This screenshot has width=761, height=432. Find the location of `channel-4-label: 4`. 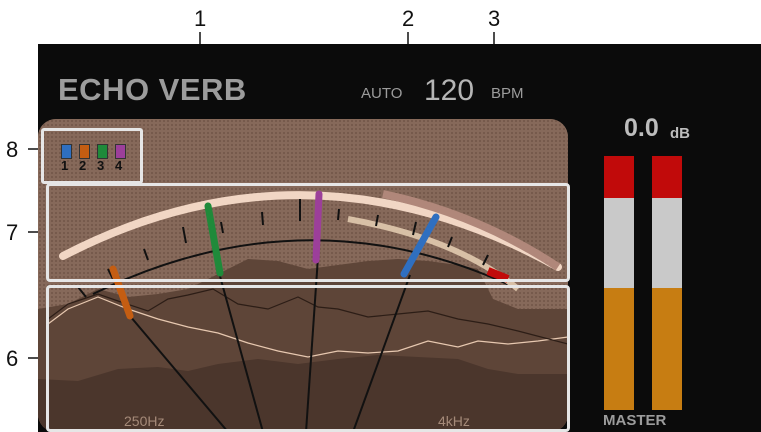

channel-4-label: 4 is located at coordinates (119, 165).